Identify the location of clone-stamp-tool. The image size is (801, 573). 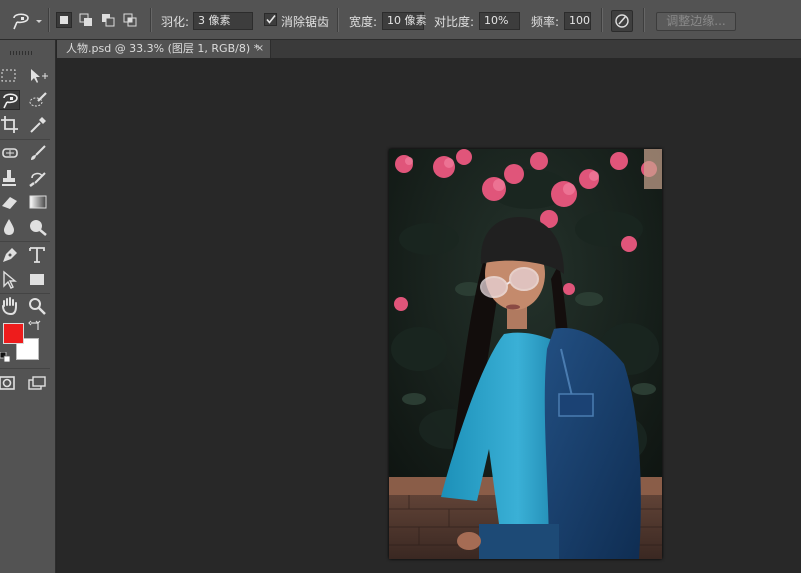
(11, 178).